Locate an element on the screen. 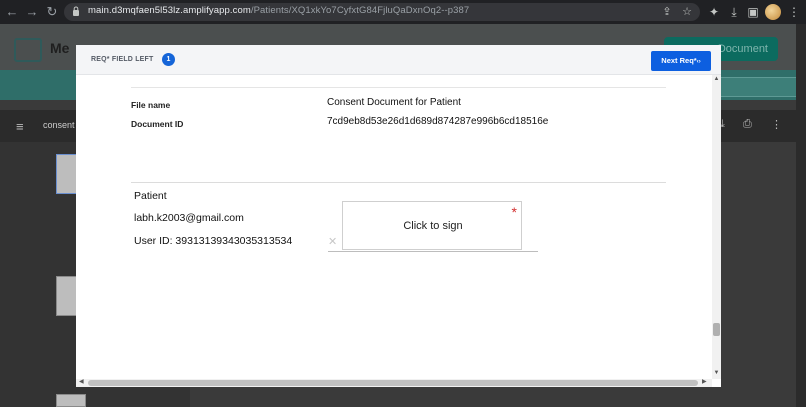 This screenshot has width=806, height=407. vertical-scrollbar: ▲ ▼ is located at coordinates (716, 227).